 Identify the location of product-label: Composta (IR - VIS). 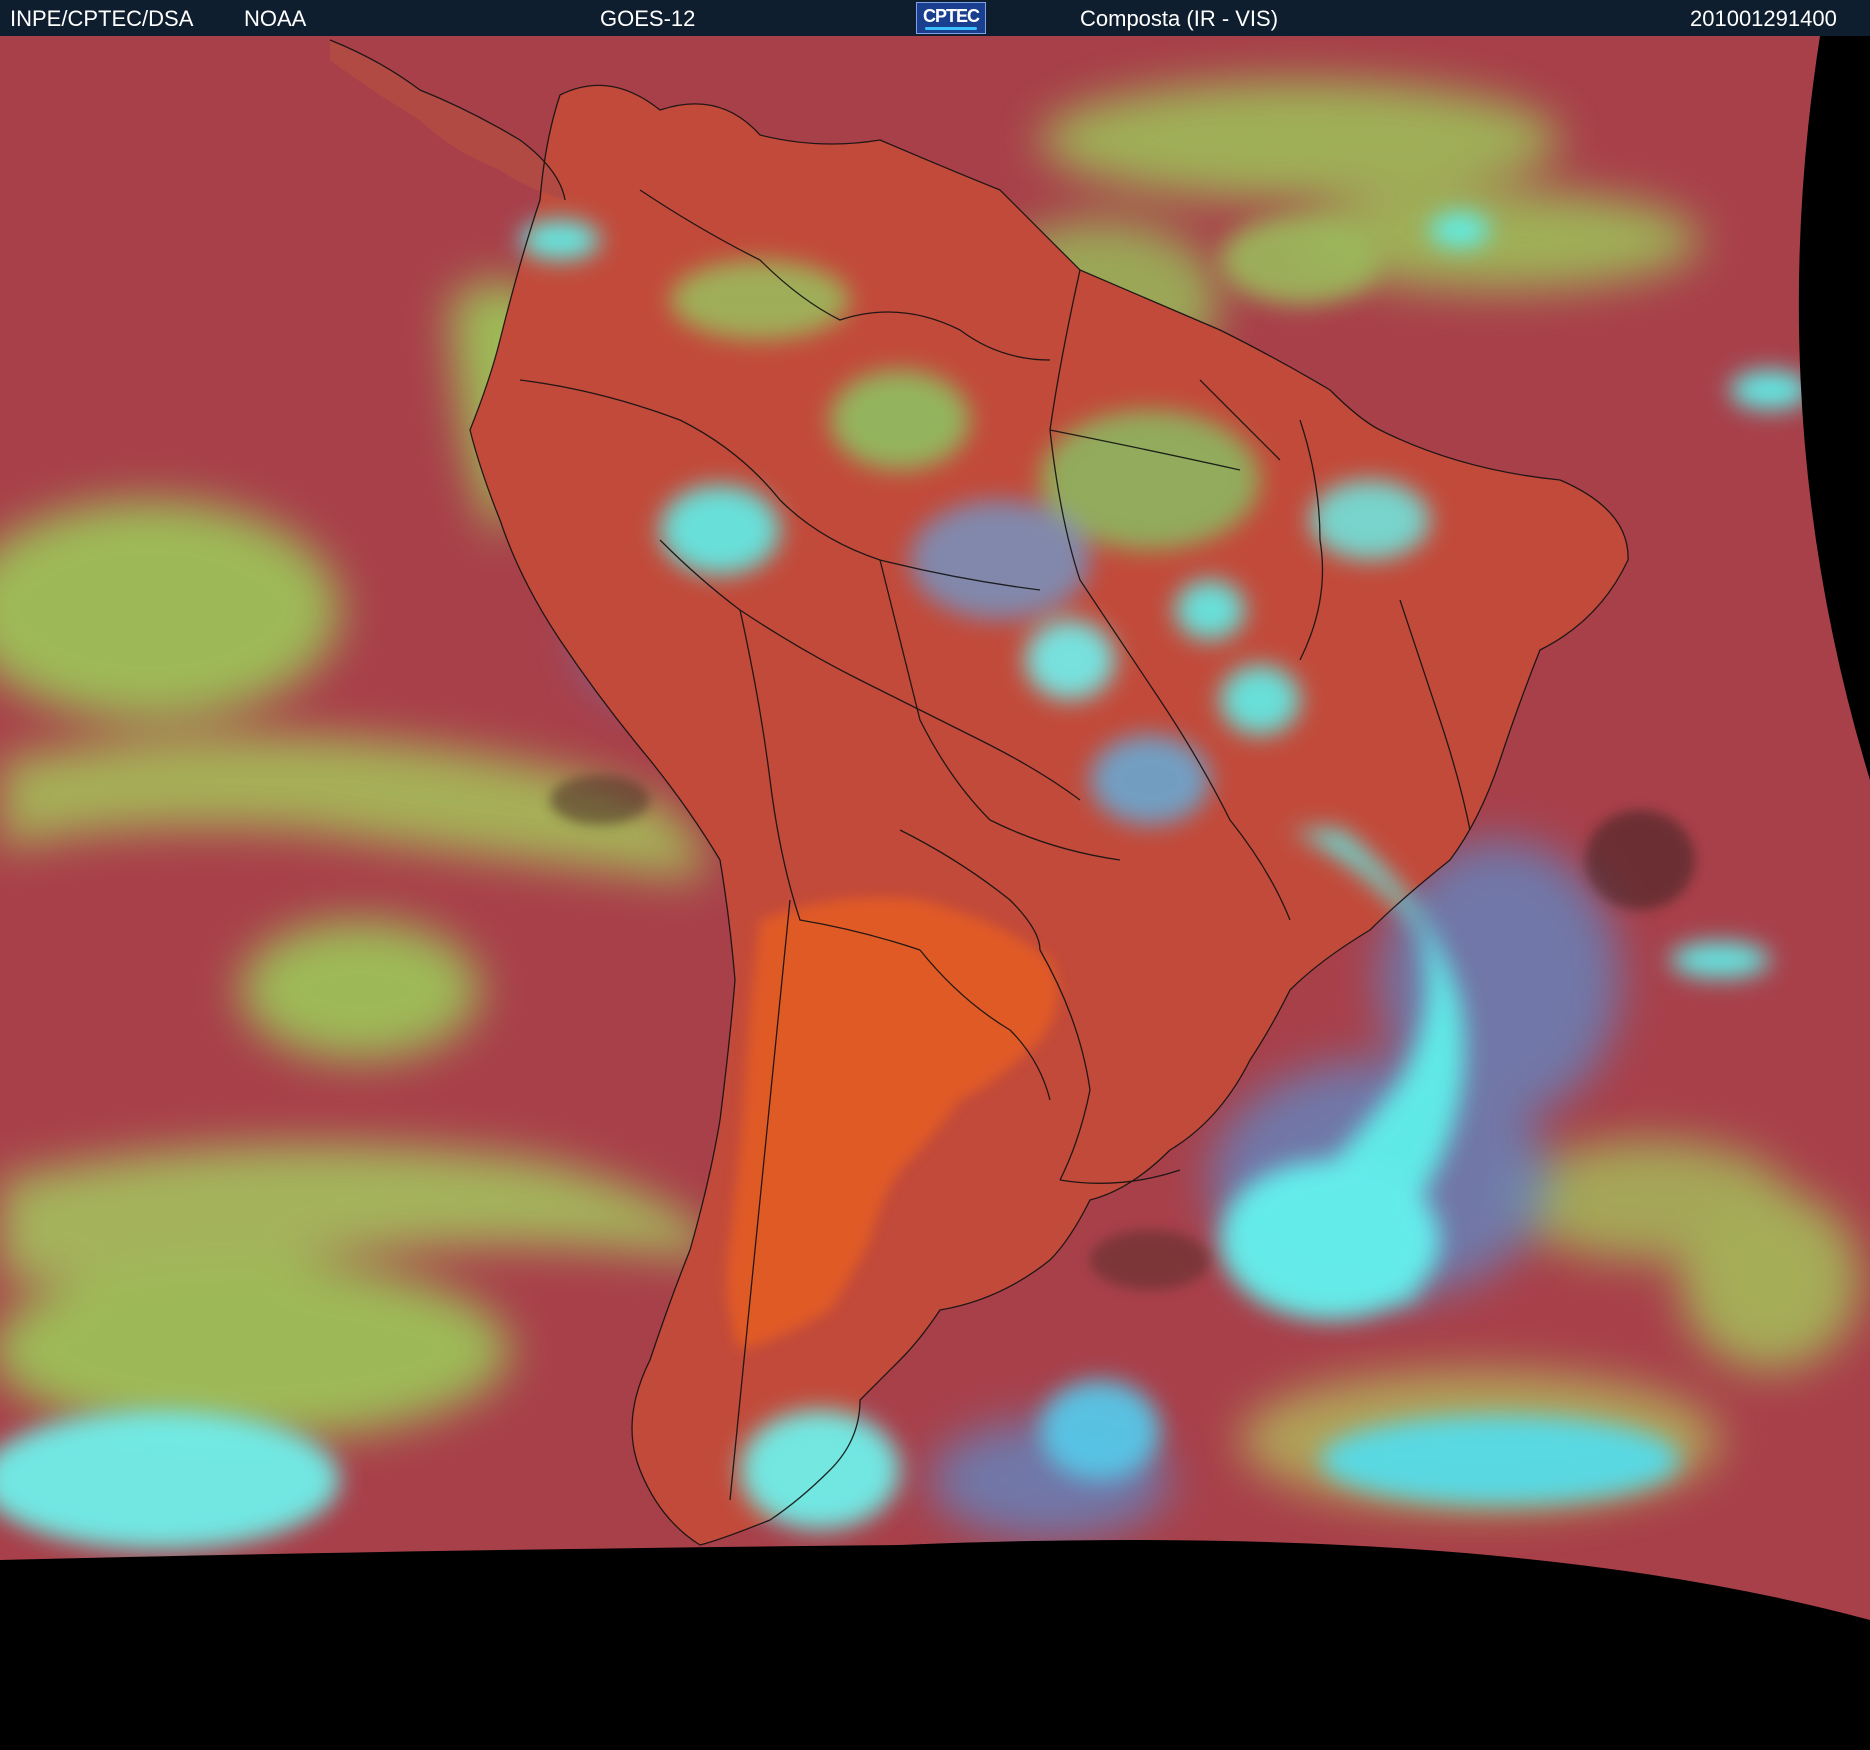
(1179, 18).